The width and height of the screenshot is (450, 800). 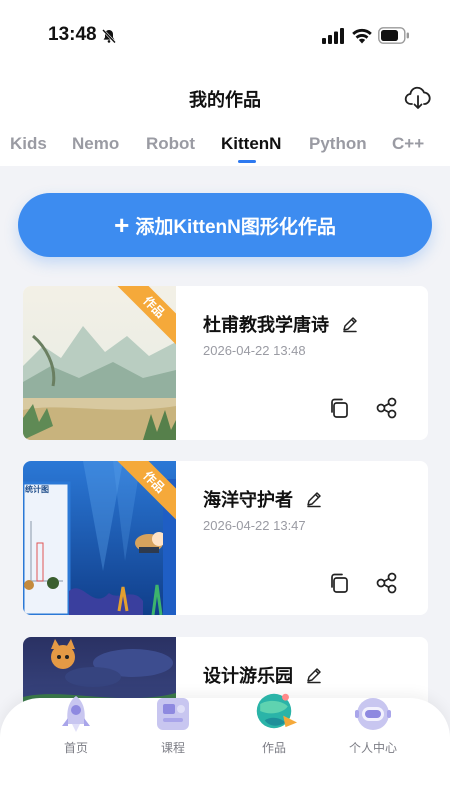 I want to click on cloud-download-icon, so click(x=418, y=98).